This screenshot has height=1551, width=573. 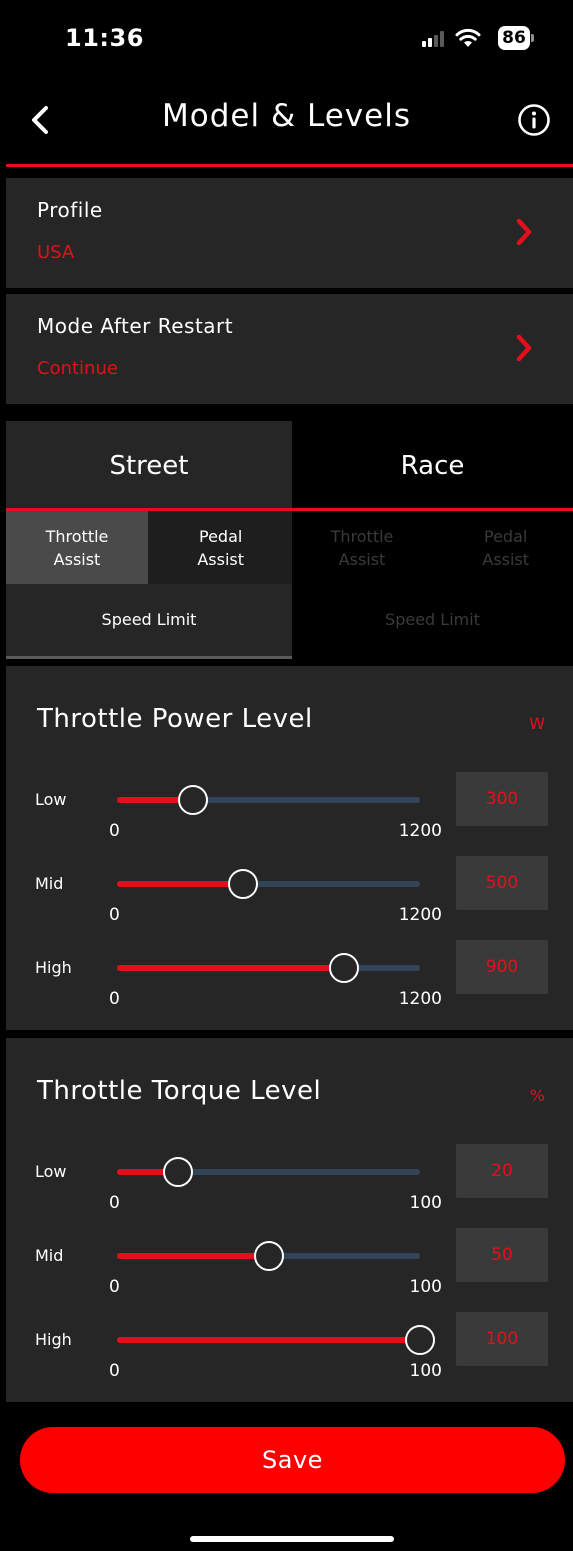 What do you see at coordinates (149, 466) in the screenshot?
I see `tab-street: Street` at bounding box center [149, 466].